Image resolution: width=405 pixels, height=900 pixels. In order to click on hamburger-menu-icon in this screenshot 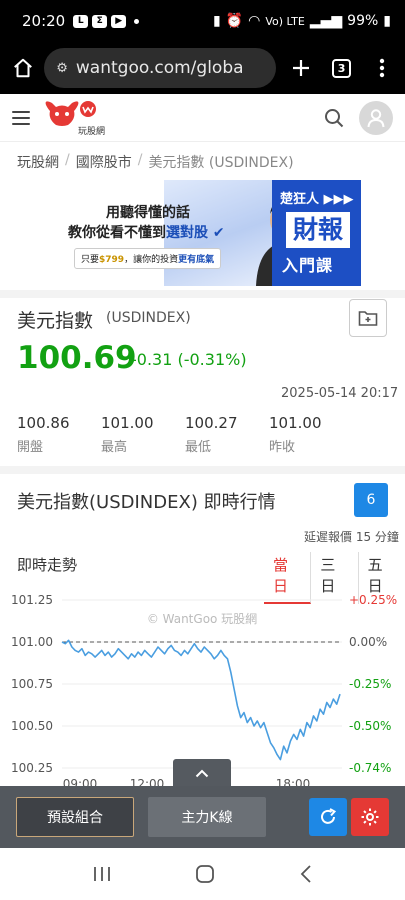, I will do `click(21, 117)`.